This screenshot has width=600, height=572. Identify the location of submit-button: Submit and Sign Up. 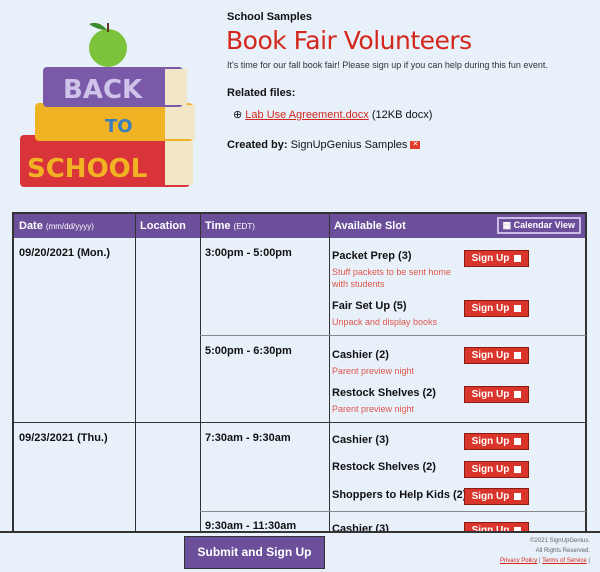
(254, 552).